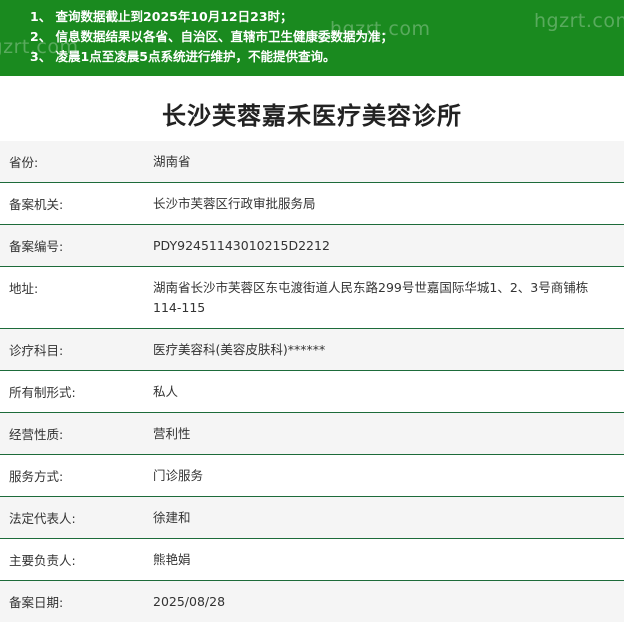  What do you see at coordinates (212, 36) in the screenshot?
I see `notice-line: 2、 信息数据结果以各省、自治区、直辖市卫生健康委数据为准；` at bounding box center [212, 36].